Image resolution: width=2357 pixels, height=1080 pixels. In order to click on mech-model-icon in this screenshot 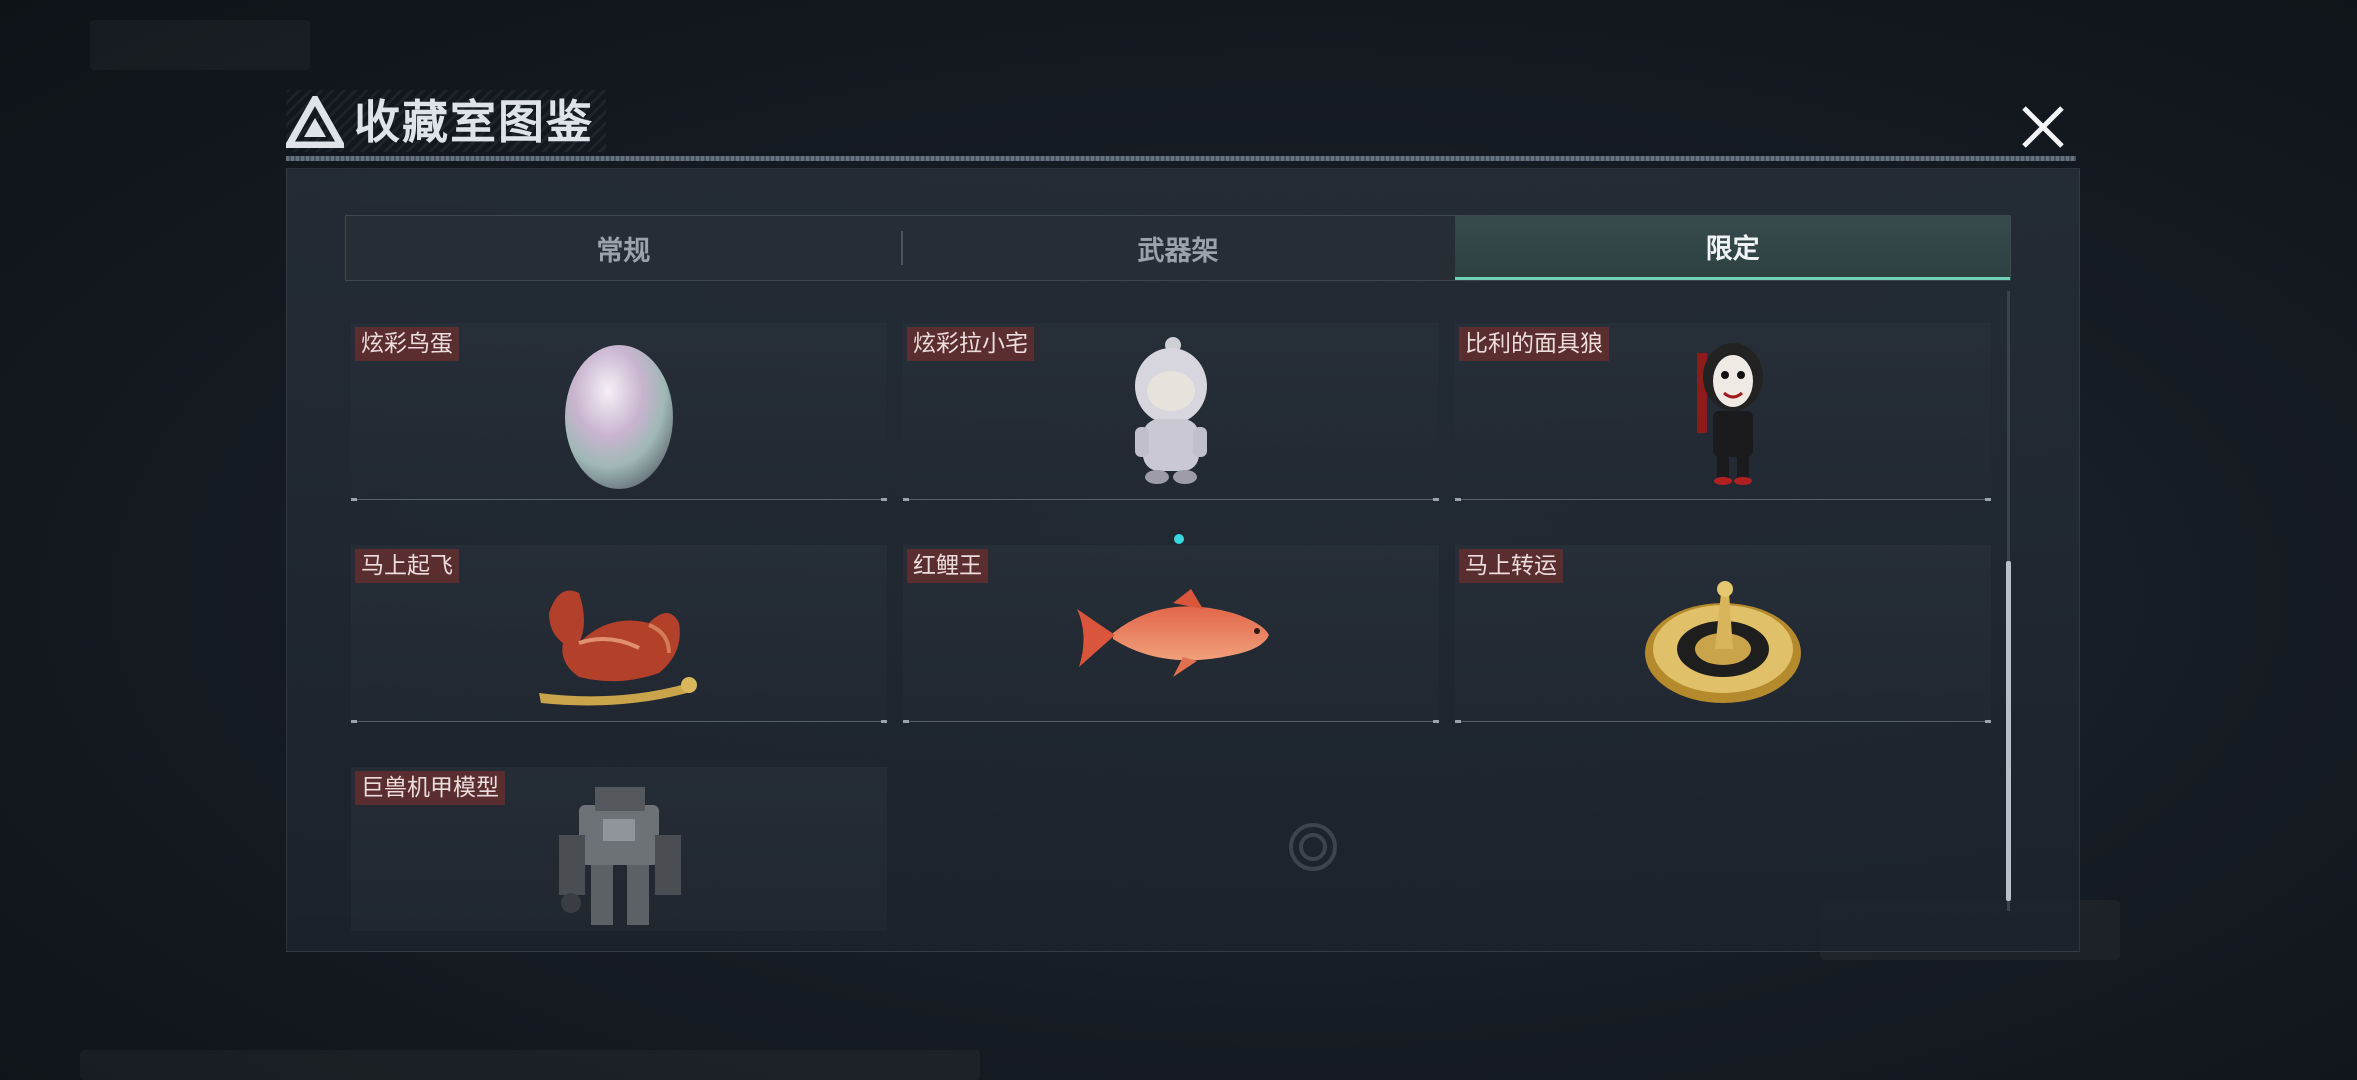, I will do `click(620, 856)`.